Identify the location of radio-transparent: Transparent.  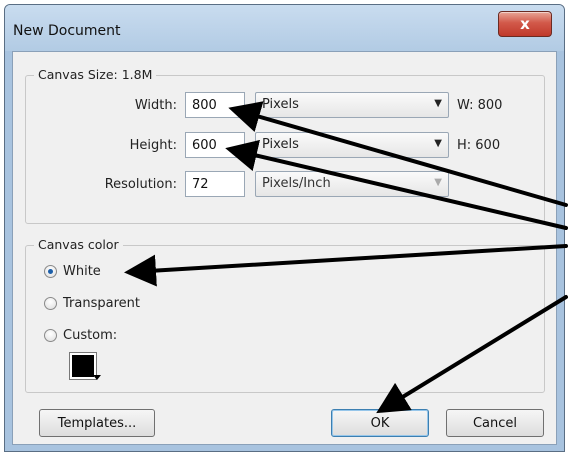
(92, 303).